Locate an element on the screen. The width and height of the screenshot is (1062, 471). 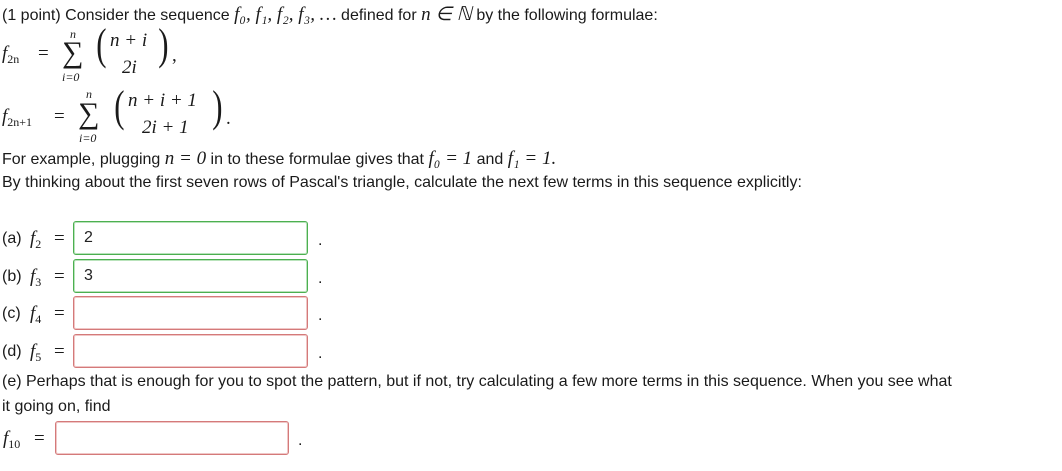
part-label: (b) is located at coordinates (12, 276).